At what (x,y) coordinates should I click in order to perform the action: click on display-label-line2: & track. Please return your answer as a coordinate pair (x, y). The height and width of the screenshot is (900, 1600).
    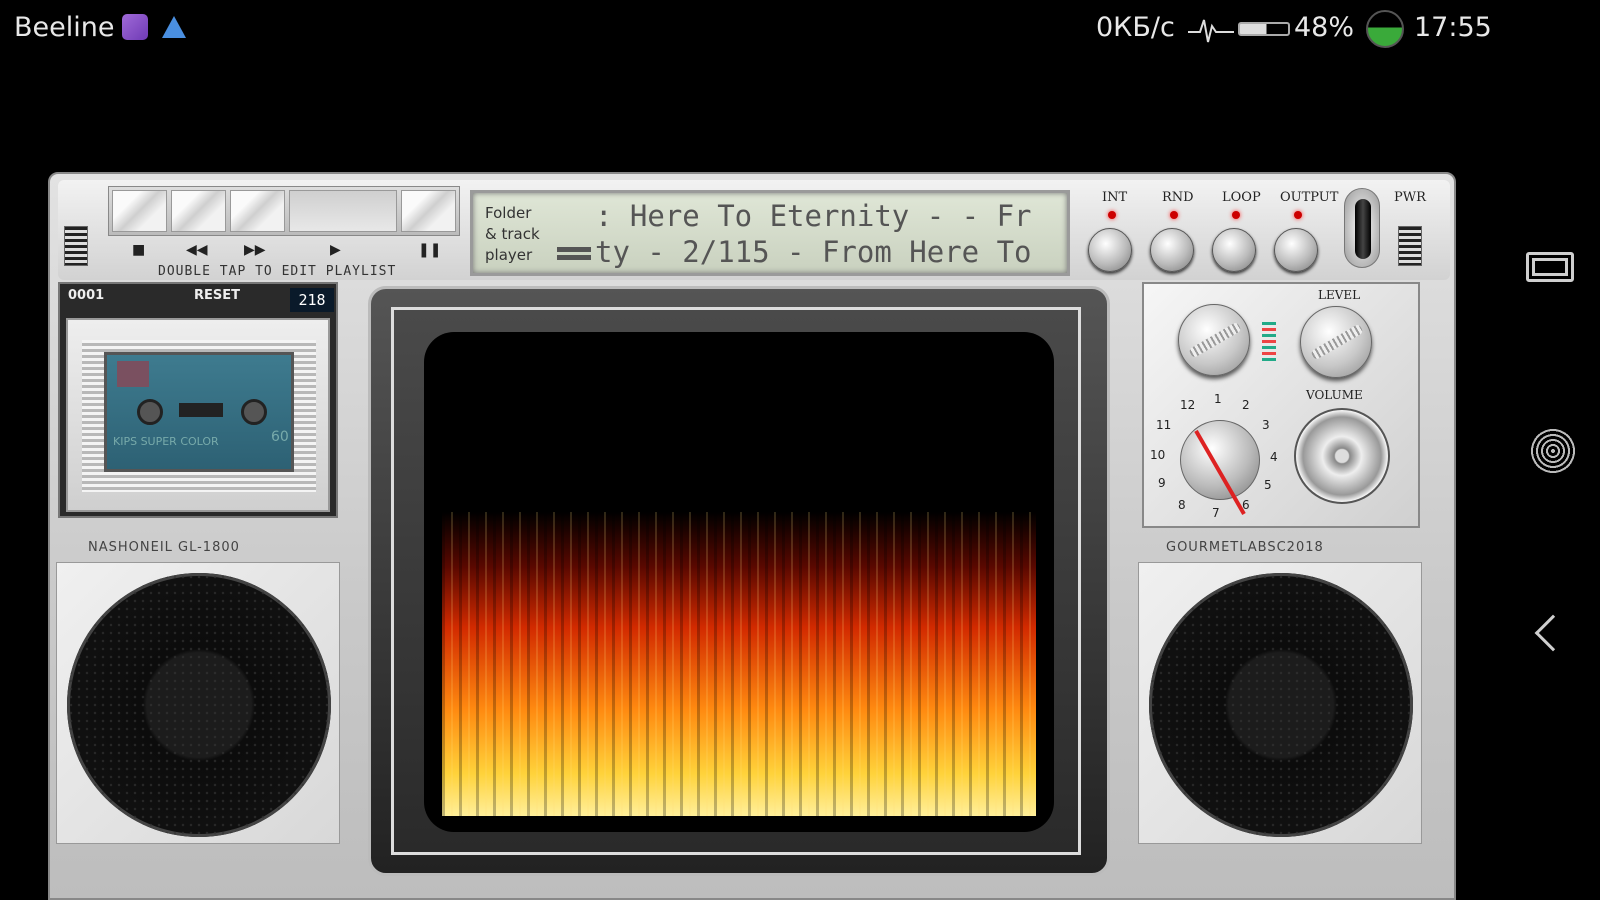
    Looking at the image, I should click on (512, 234).